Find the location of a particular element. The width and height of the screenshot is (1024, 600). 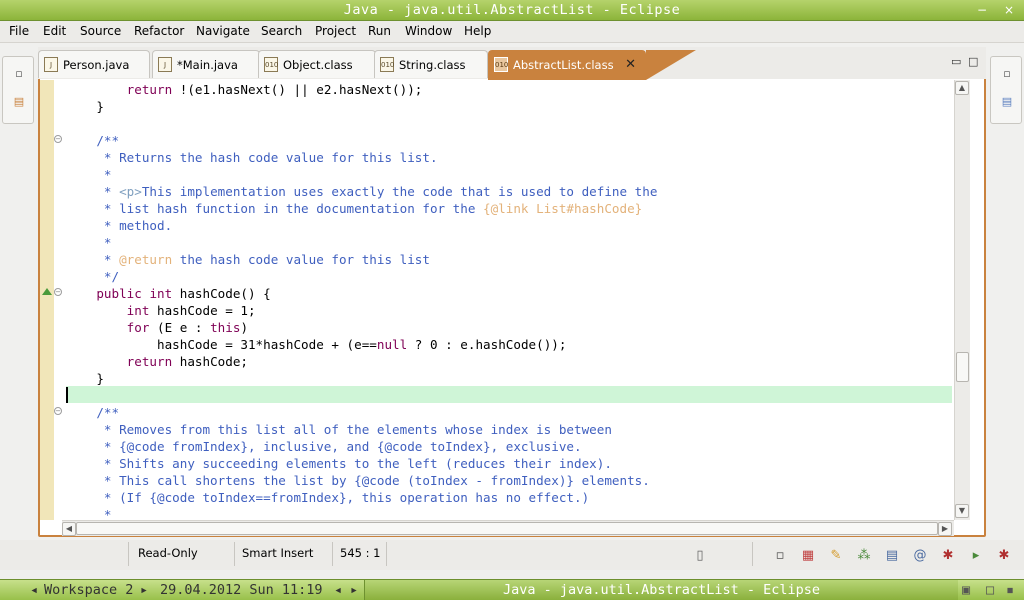

outline-view-icon: ▤ is located at coordinates (1007, 102).